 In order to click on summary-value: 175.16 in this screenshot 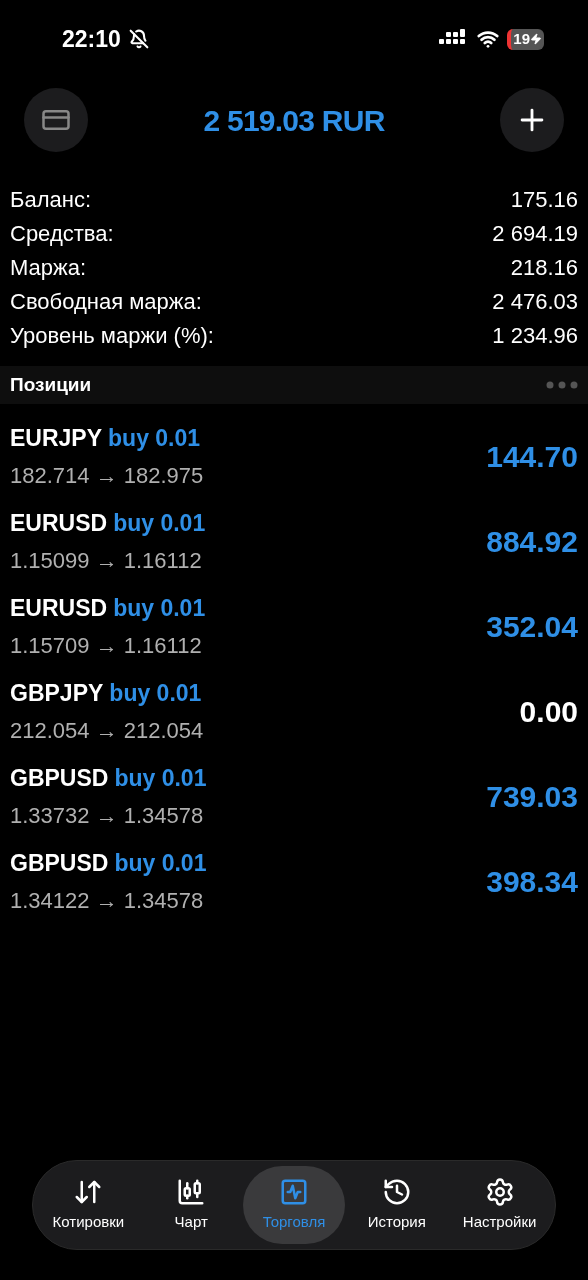, I will do `click(544, 199)`.